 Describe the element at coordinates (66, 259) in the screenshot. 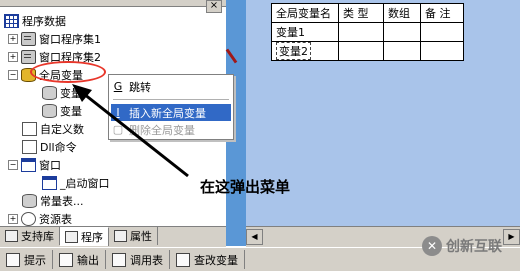

I see `output-icon` at that location.